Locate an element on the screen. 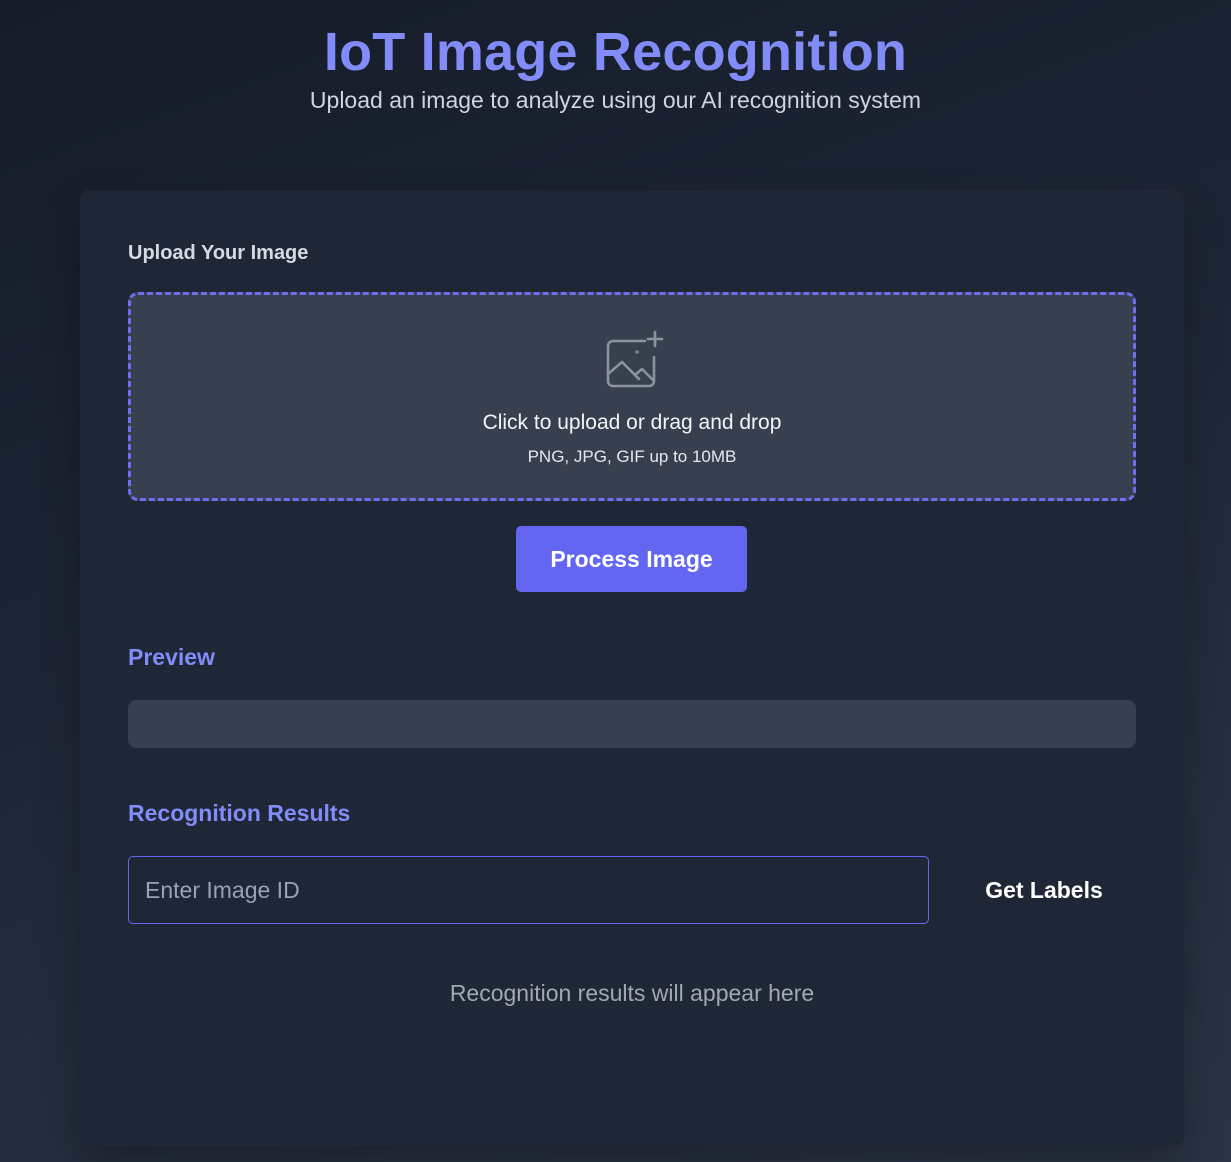  page-title: IoT Image Recognition is located at coordinates (615, 52).